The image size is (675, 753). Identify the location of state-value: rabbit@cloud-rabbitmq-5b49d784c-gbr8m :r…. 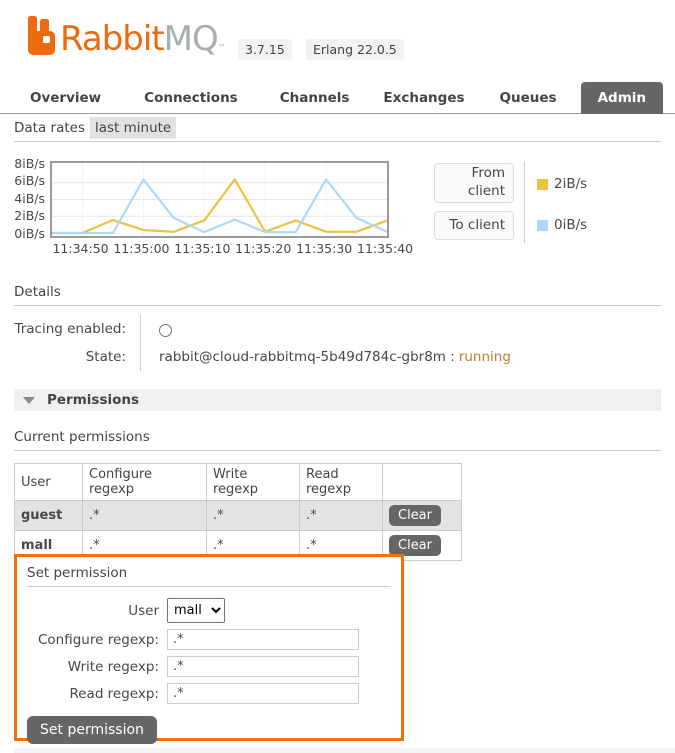
(325, 357).